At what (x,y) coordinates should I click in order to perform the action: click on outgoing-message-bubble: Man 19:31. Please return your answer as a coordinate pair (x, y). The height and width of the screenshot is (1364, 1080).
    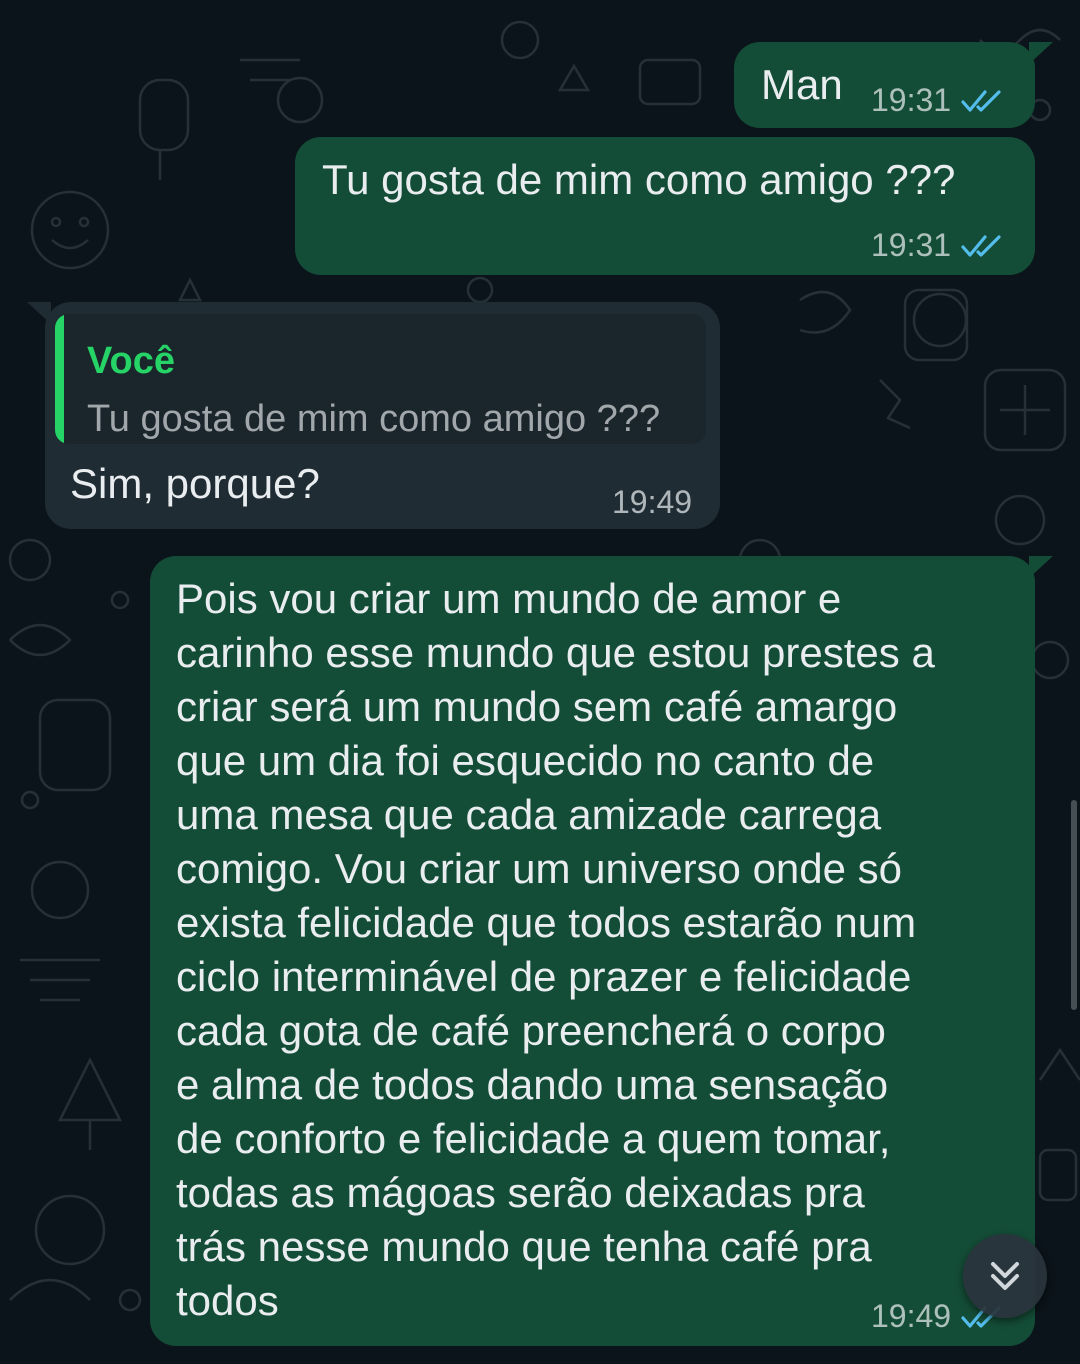
    Looking at the image, I should click on (893, 85).